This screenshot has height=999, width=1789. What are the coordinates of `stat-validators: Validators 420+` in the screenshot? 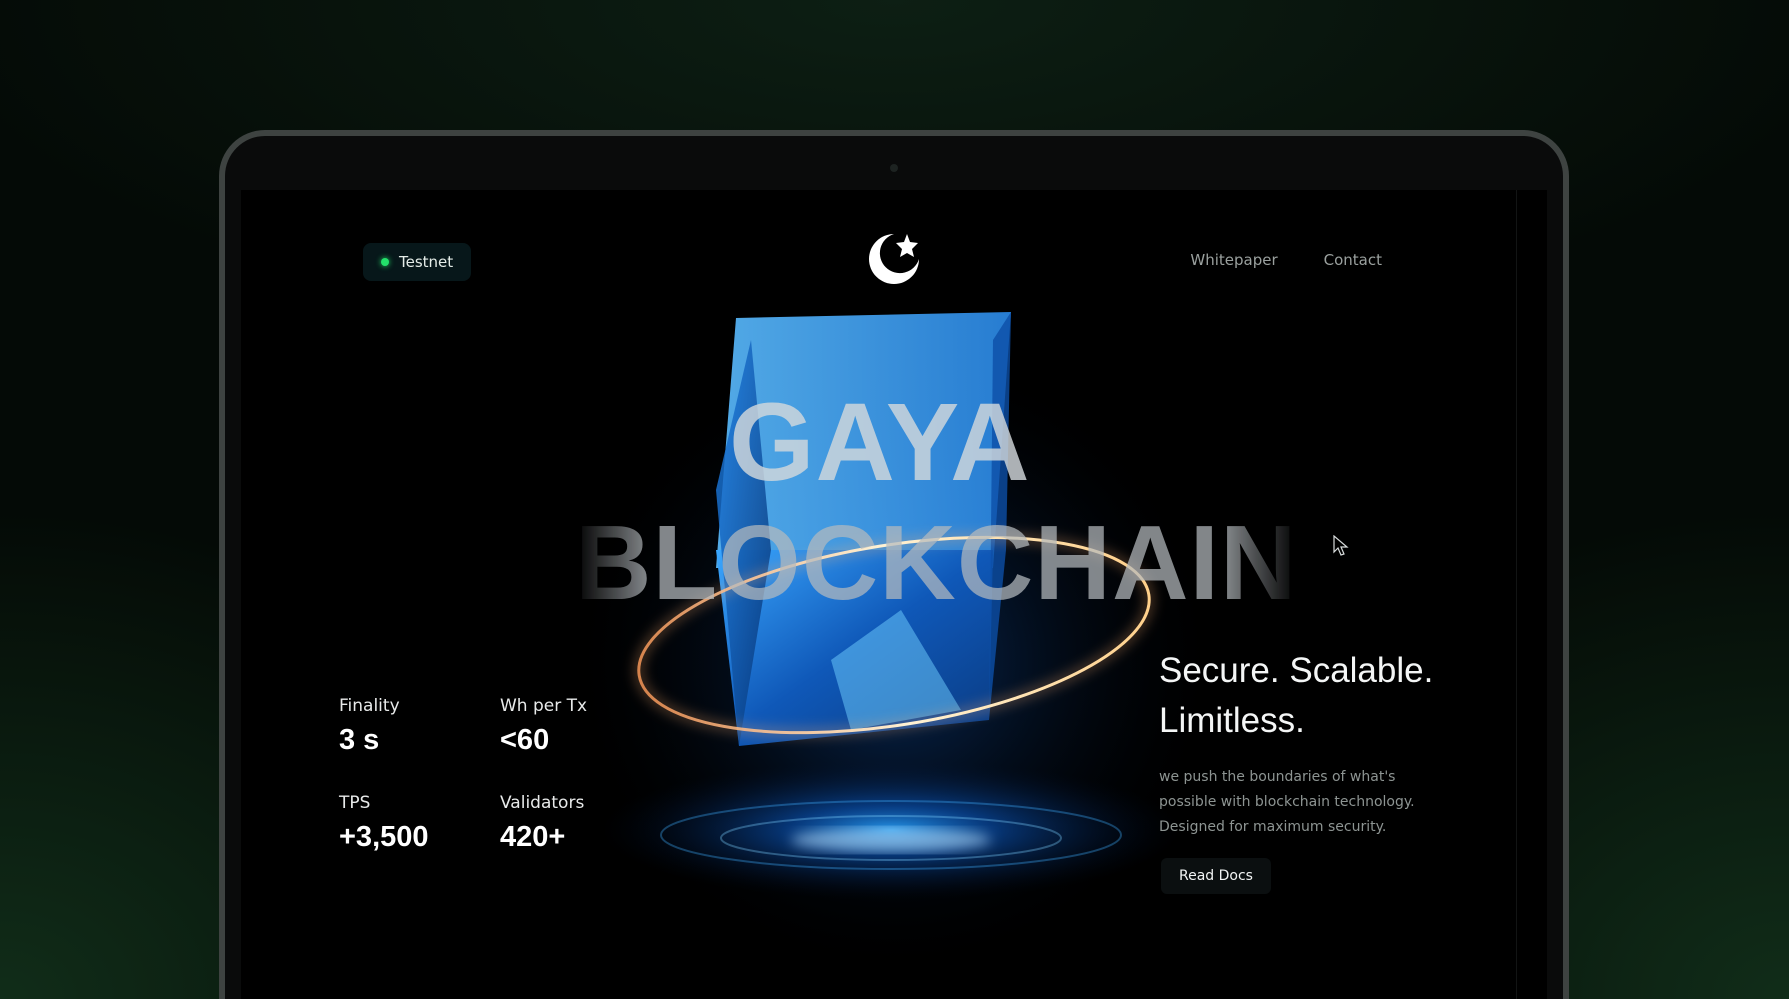 It's located at (542, 823).